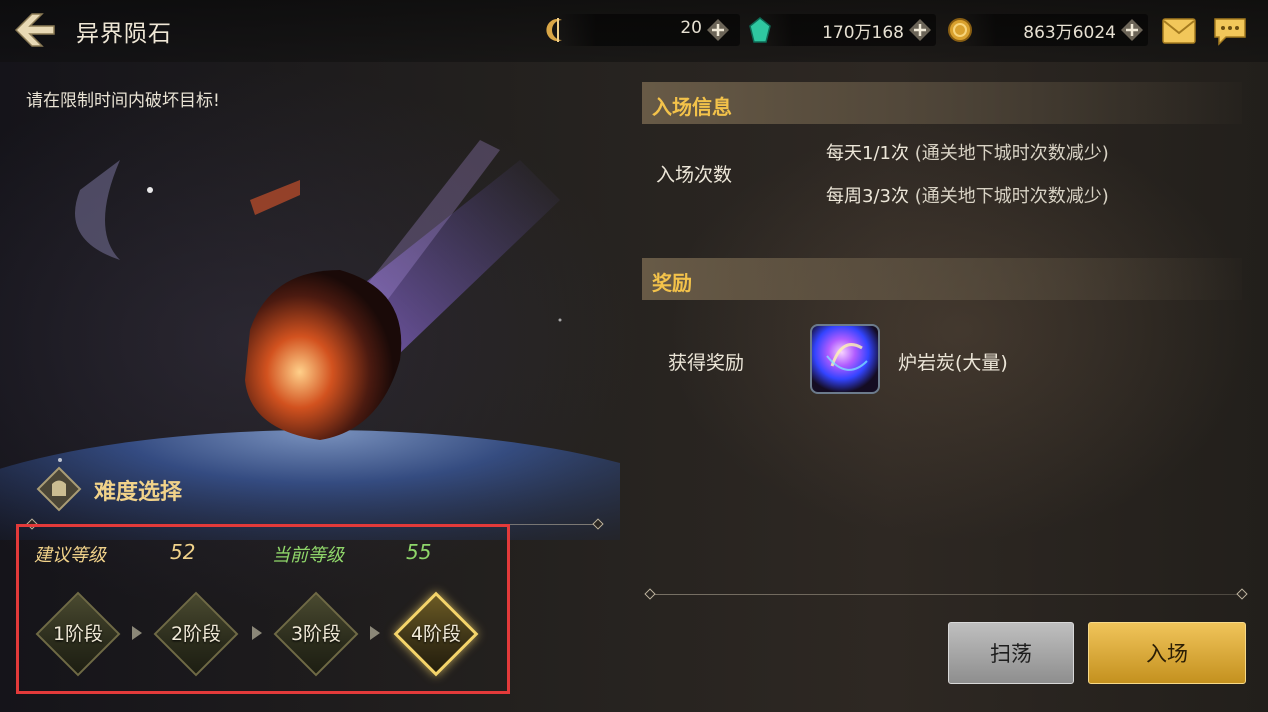  Describe the element at coordinates (554, 30) in the screenshot. I see `crescent-currency-icon` at that location.